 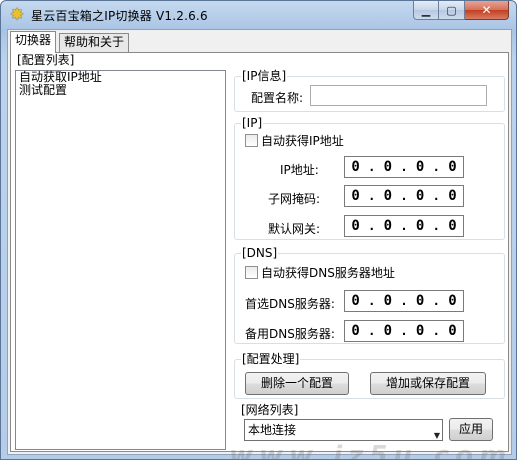 I want to click on auto-ip-checkbox, so click(x=251, y=140).